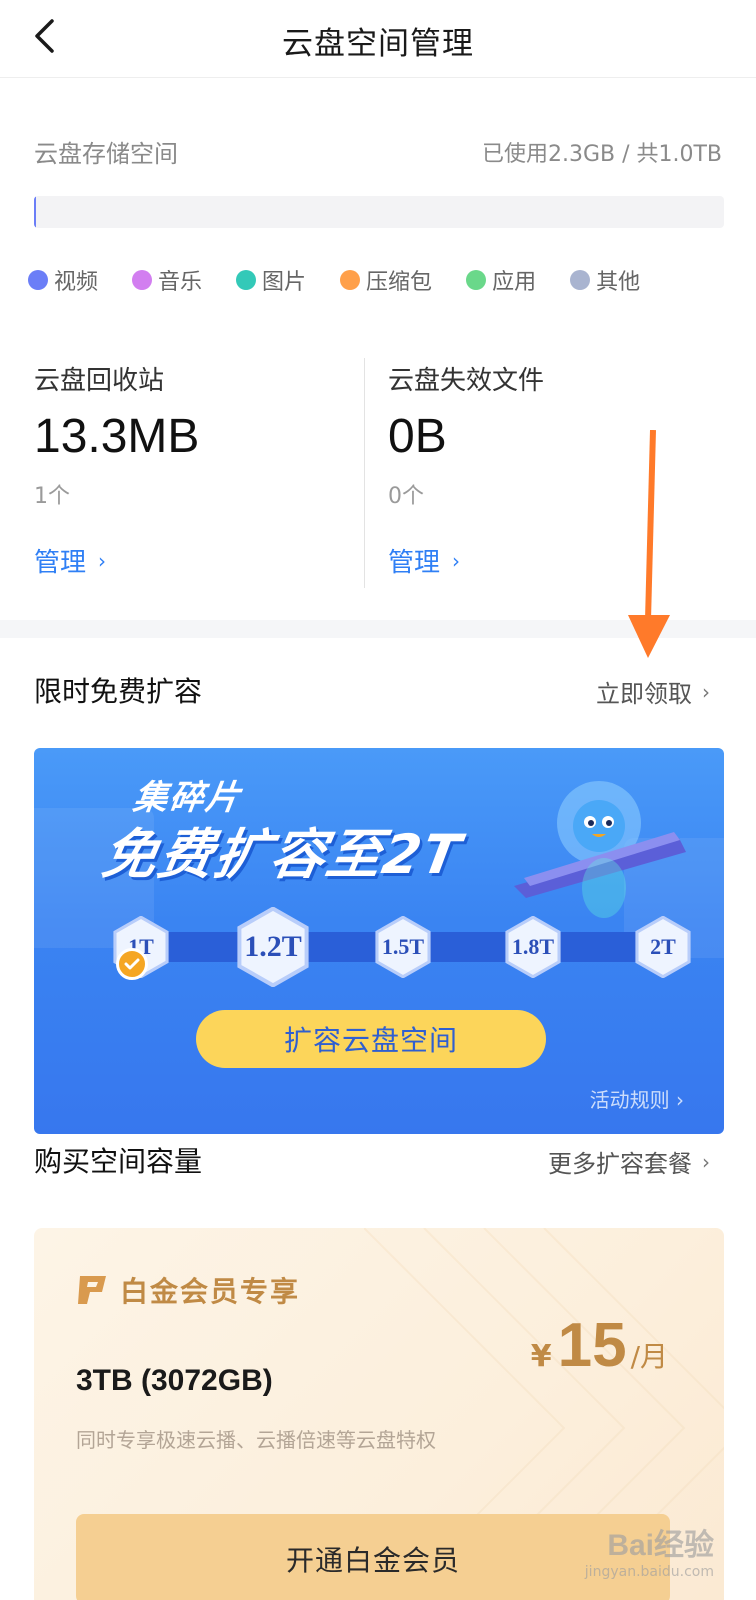 The width and height of the screenshot is (756, 1600). Describe the element at coordinates (116, 469) in the screenshot. I see `recycle-bin-panel: 云盘回收站 13.3MB 1个 管理 ›` at that location.